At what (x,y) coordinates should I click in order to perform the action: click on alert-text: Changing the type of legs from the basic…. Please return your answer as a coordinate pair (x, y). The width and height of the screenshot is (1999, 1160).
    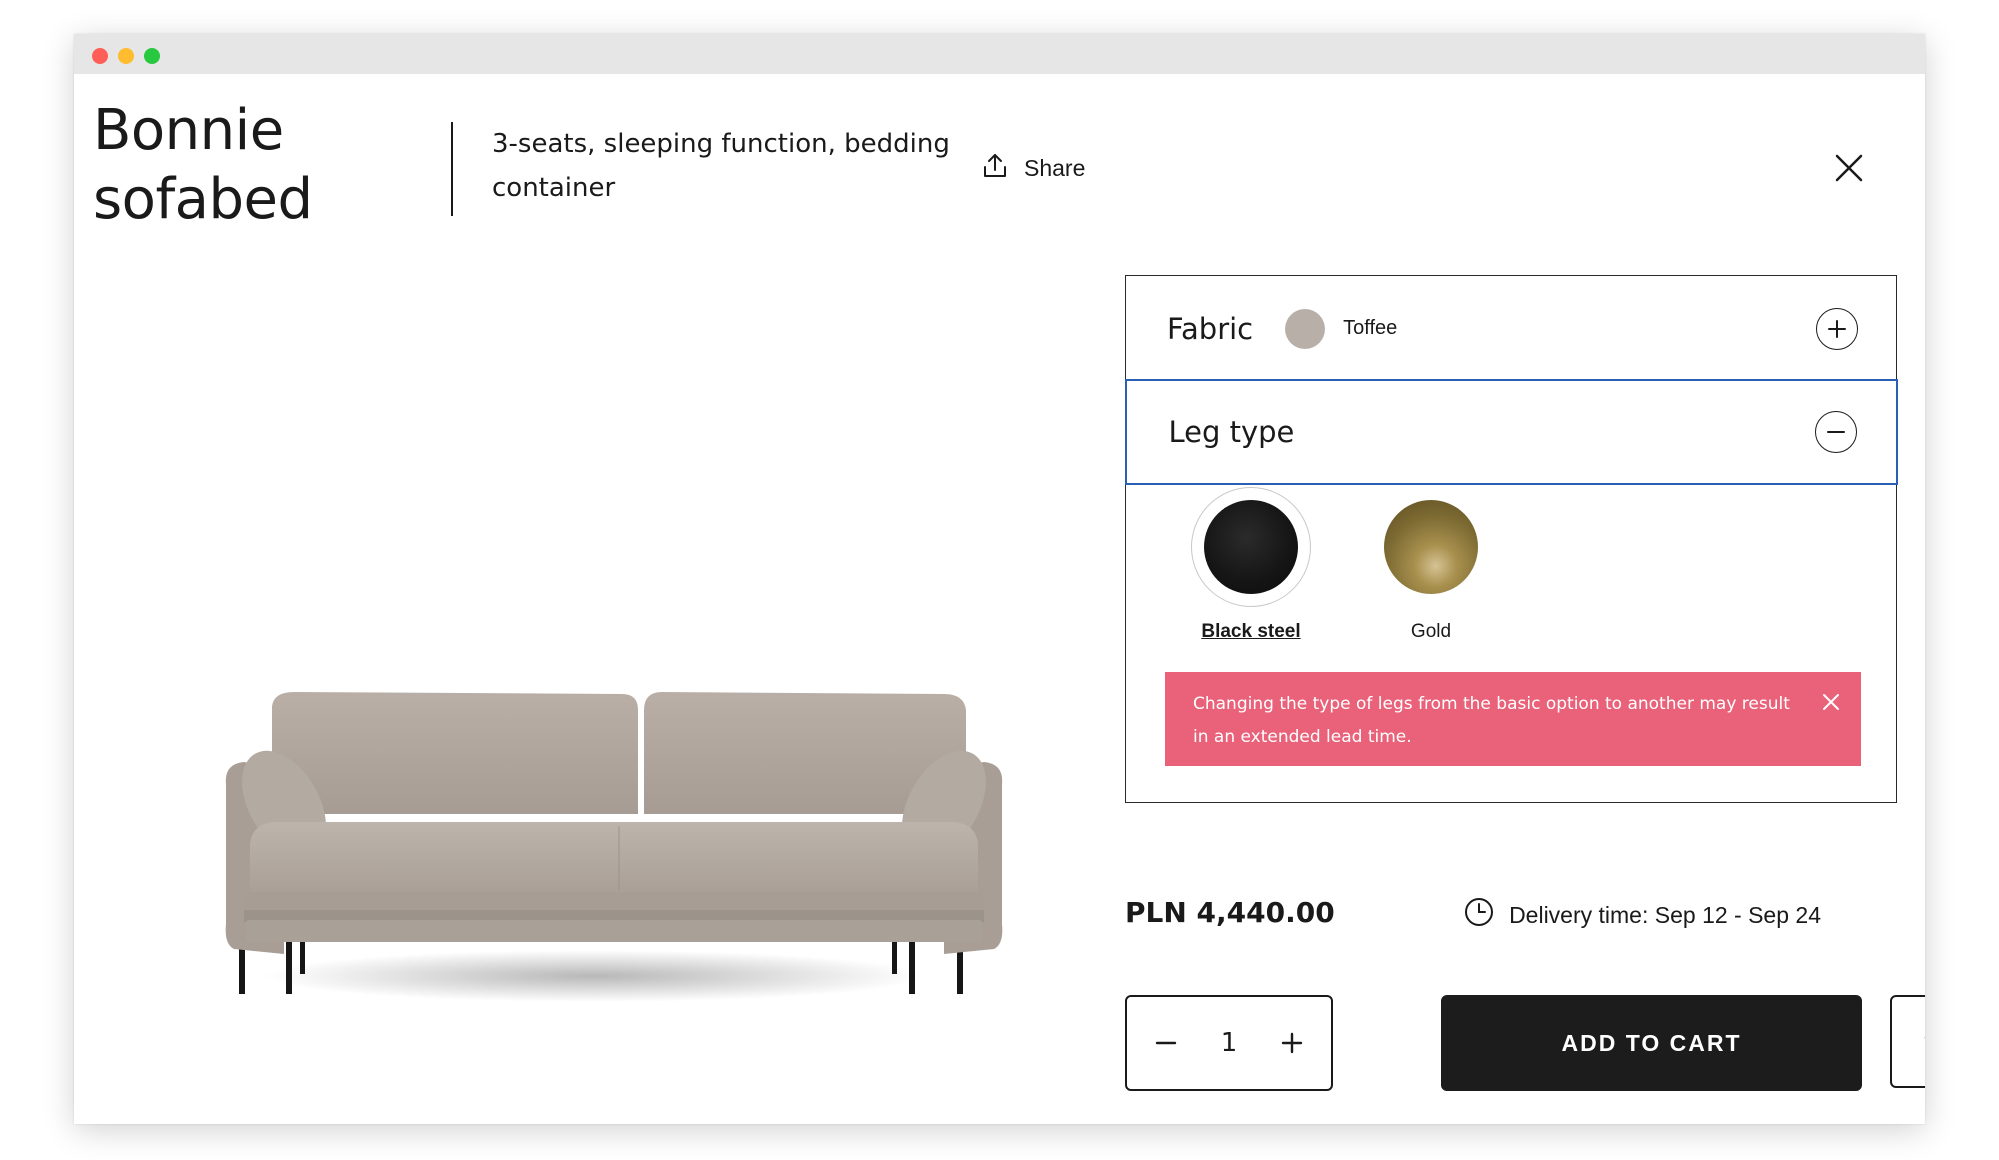
    Looking at the image, I should click on (1491, 720).